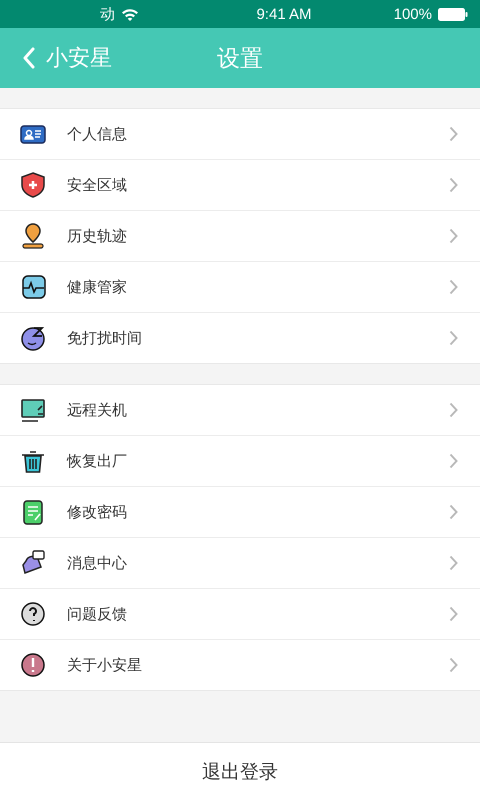  Describe the element at coordinates (240, 410) in the screenshot. I see `settings-item: 远程关机` at that location.